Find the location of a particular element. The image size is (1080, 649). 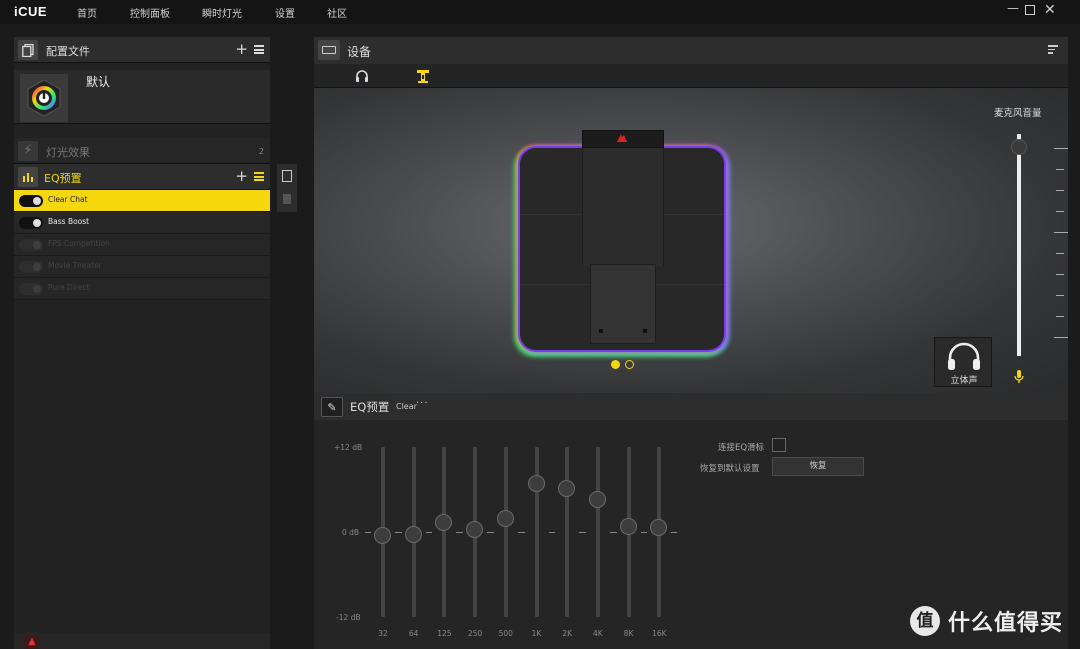

mic-volume-slider is located at coordinates (1019, 245).